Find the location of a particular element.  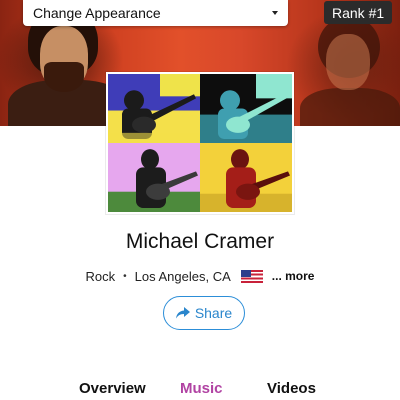

photo-panel-top-right is located at coordinates (246, 108).